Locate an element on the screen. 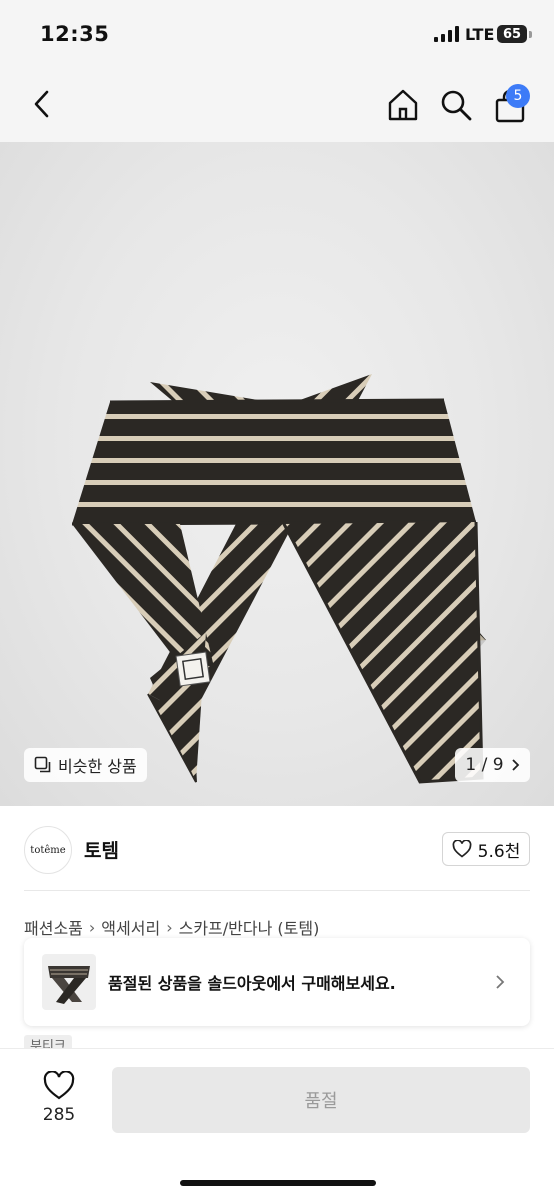 This screenshot has width=554, height=1201. battery-cap is located at coordinates (530, 34).